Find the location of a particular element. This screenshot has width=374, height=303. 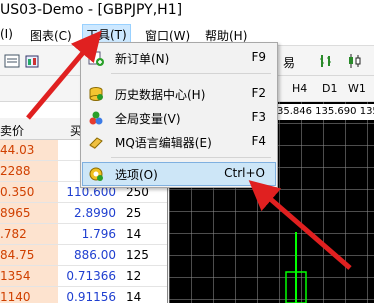

arrow-to-tools-menu is located at coordinates (64, 75).